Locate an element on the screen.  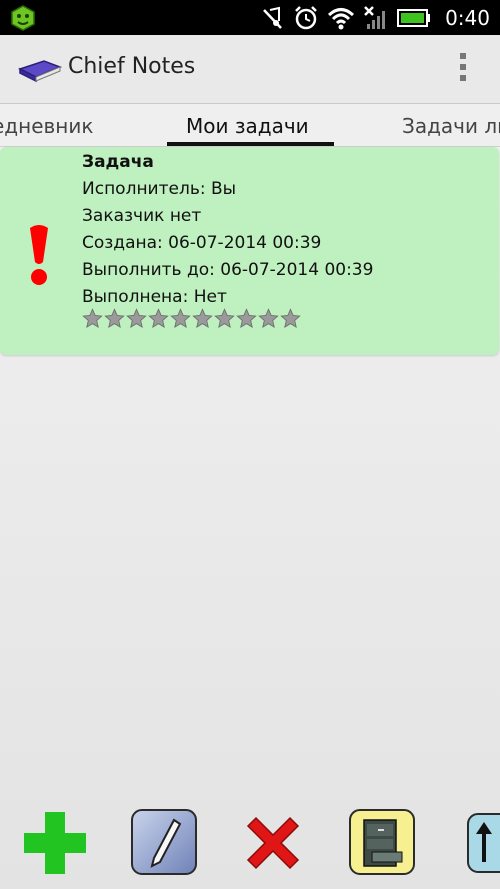
delete-icon is located at coordinates (273, 843).